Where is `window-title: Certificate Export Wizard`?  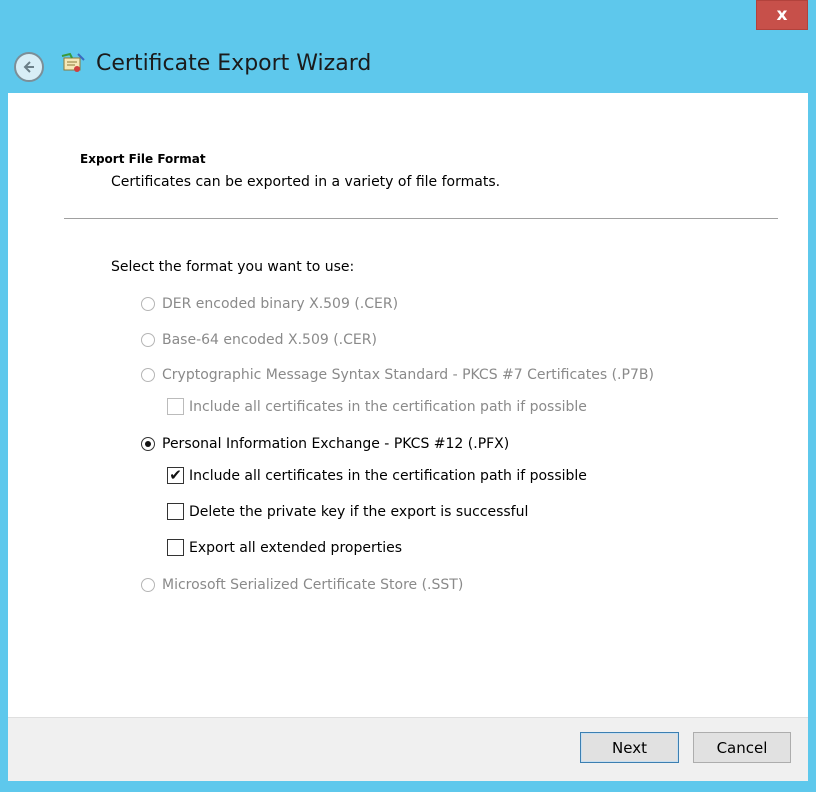 window-title: Certificate Export Wizard is located at coordinates (234, 63).